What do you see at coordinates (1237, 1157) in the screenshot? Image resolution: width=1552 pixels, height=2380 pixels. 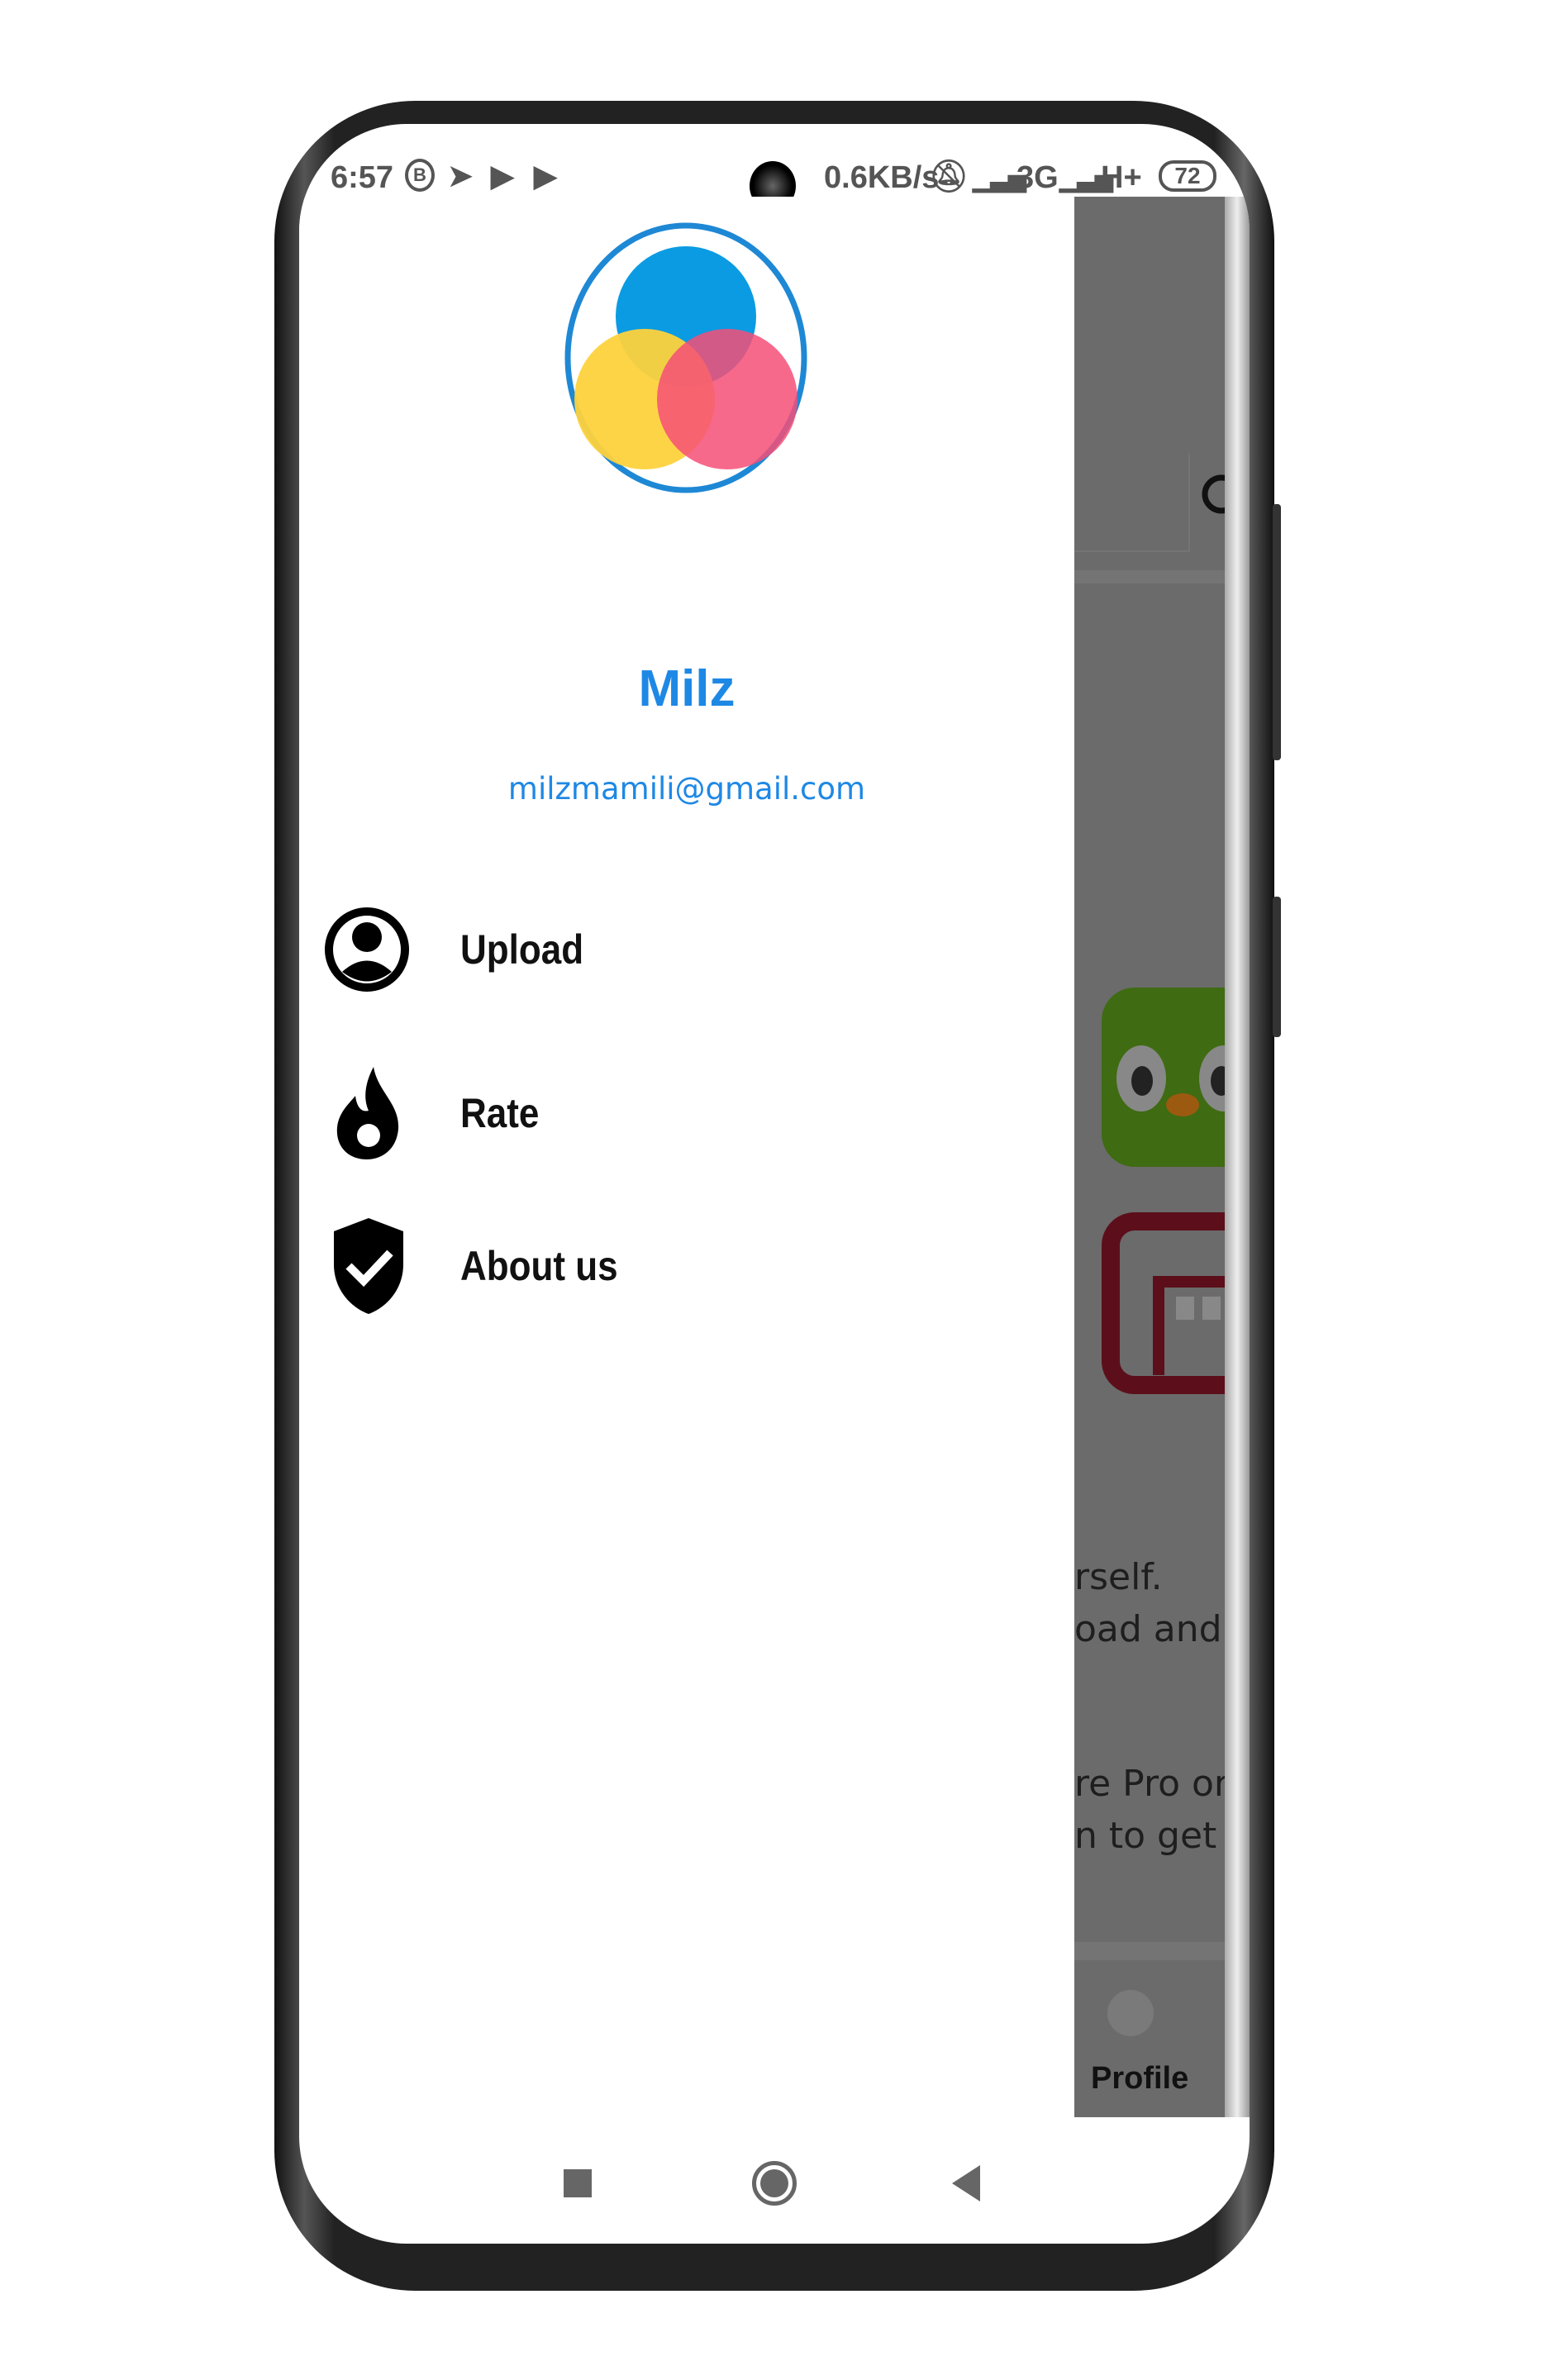 I see `screen-edge` at bounding box center [1237, 1157].